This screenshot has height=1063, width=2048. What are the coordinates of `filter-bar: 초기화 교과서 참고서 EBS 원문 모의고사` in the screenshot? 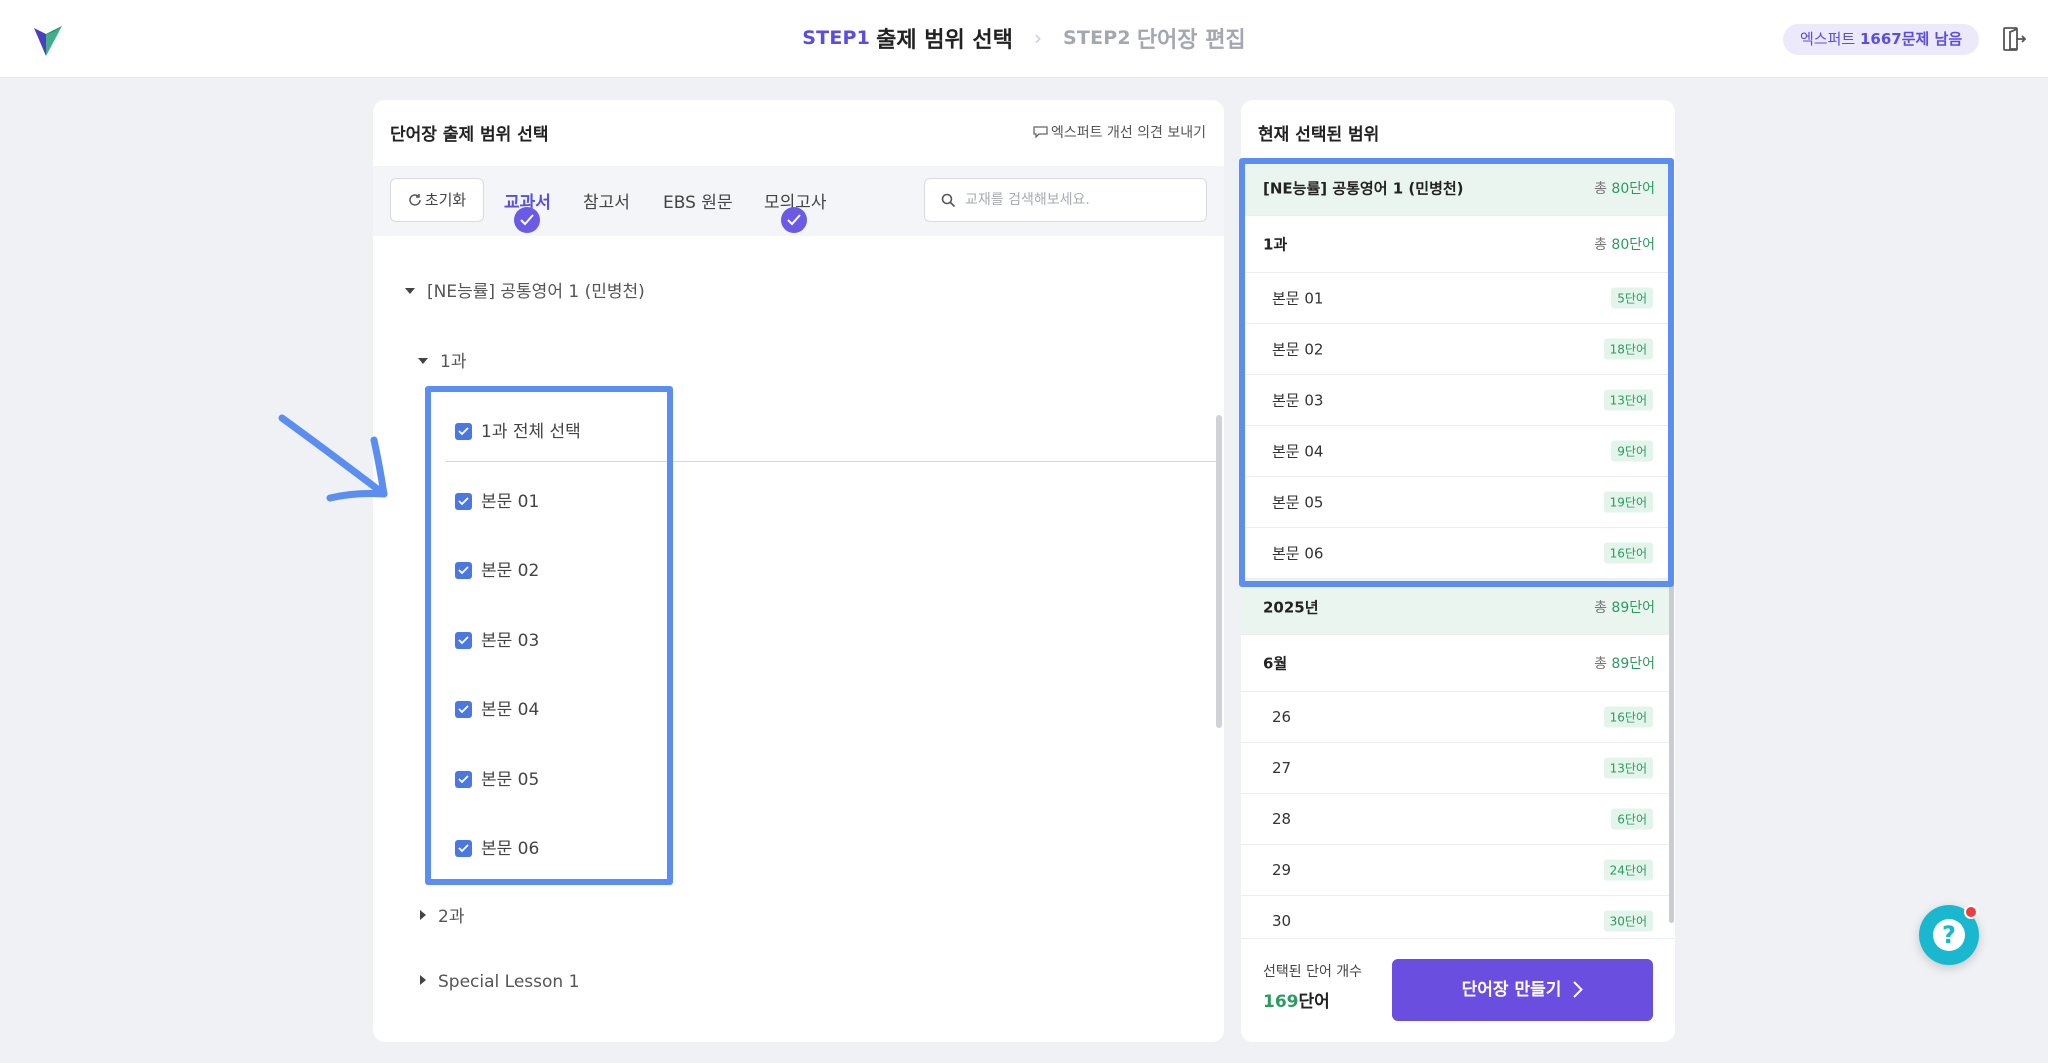 It's located at (798, 201).